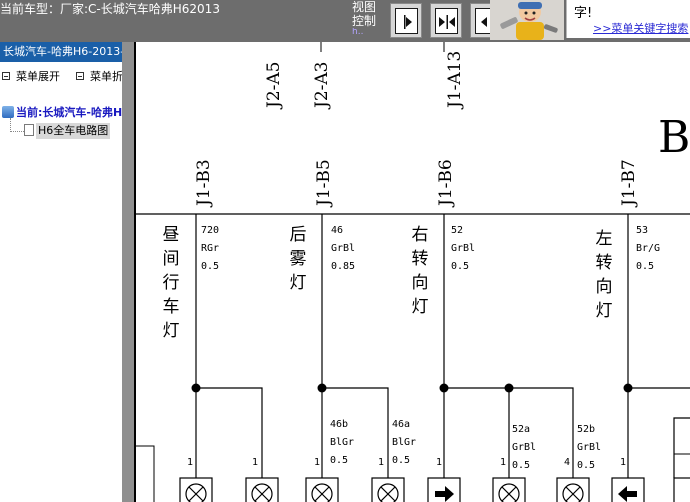  I want to click on view-control-label: 视图 控制 h.., so click(367, 19).